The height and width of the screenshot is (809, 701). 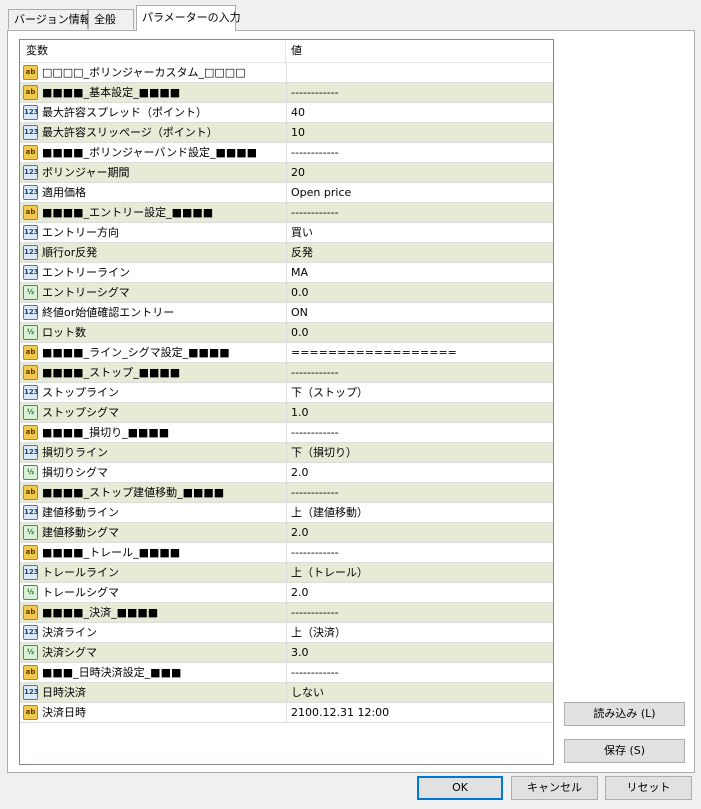 What do you see at coordinates (75, 472) in the screenshot?
I see `parameter-name: 損切りシグマ` at bounding box center [75, 472].